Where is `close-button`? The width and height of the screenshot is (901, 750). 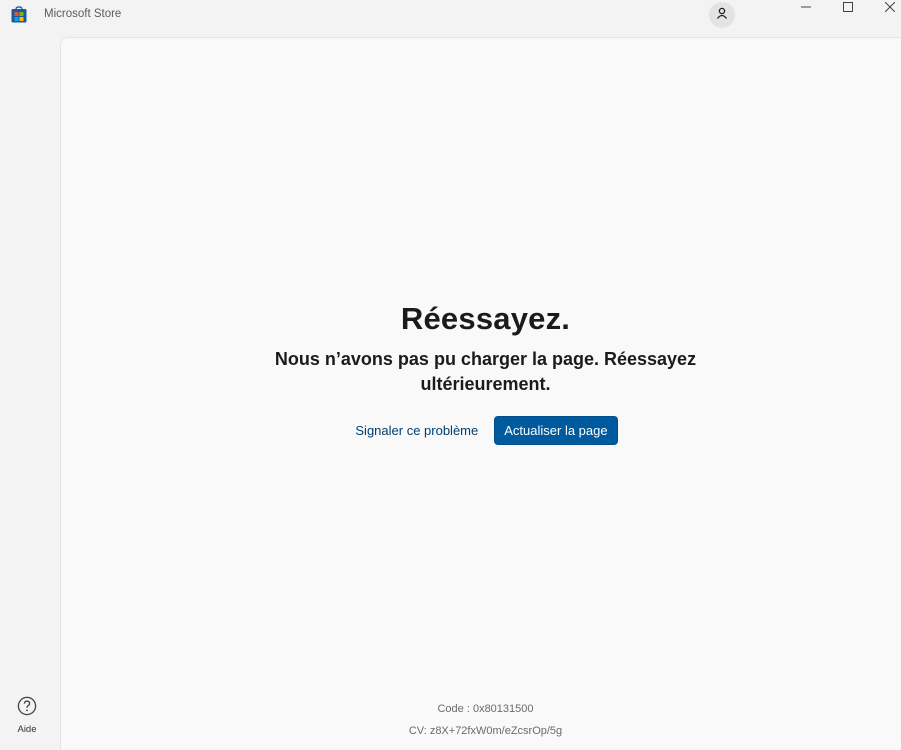
close-button is located at coordinates (885, 7).